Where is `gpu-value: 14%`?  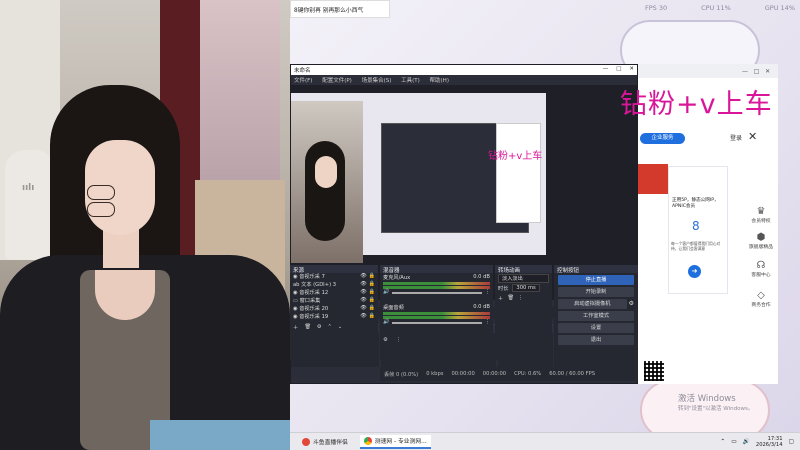 gpu-value: 14% is located at coordinates (787, 8).